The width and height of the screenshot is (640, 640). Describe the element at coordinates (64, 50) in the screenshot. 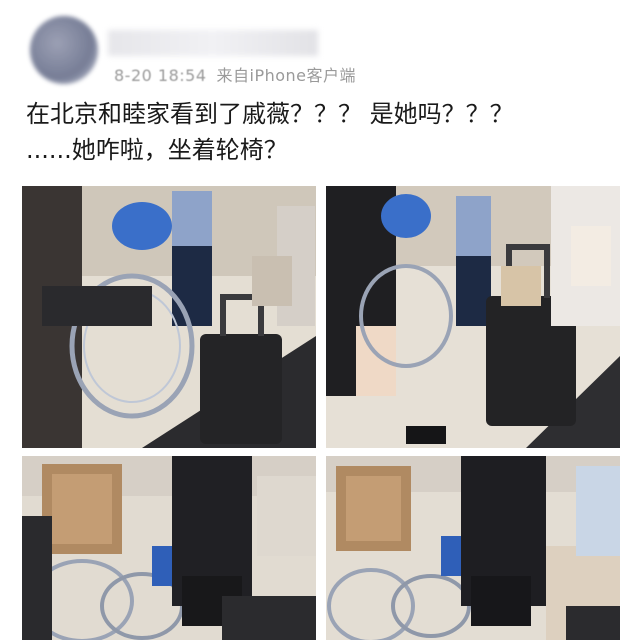

I see `avatar` at that location.